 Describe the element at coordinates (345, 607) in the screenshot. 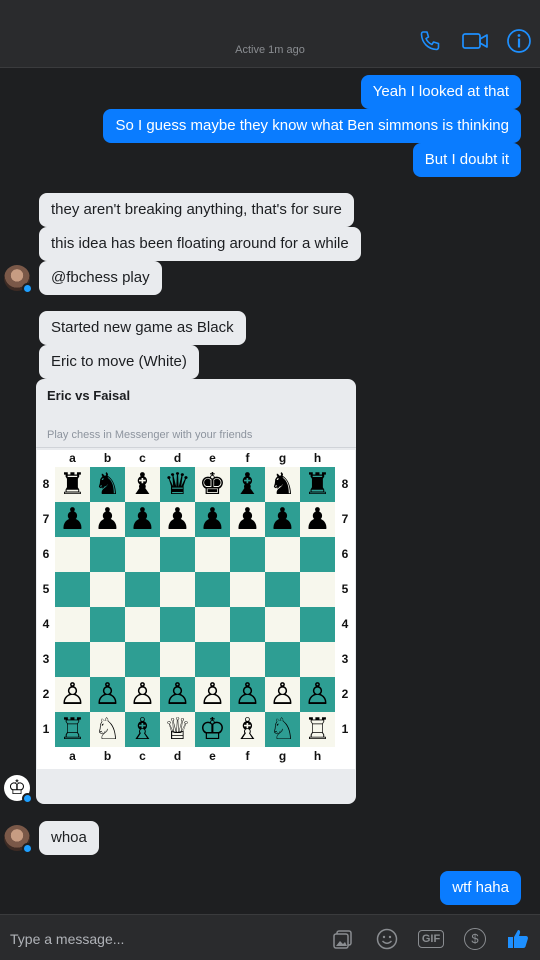

I see `rank-labels-right: 8 7 6 5 4 3 2 1` at that location.